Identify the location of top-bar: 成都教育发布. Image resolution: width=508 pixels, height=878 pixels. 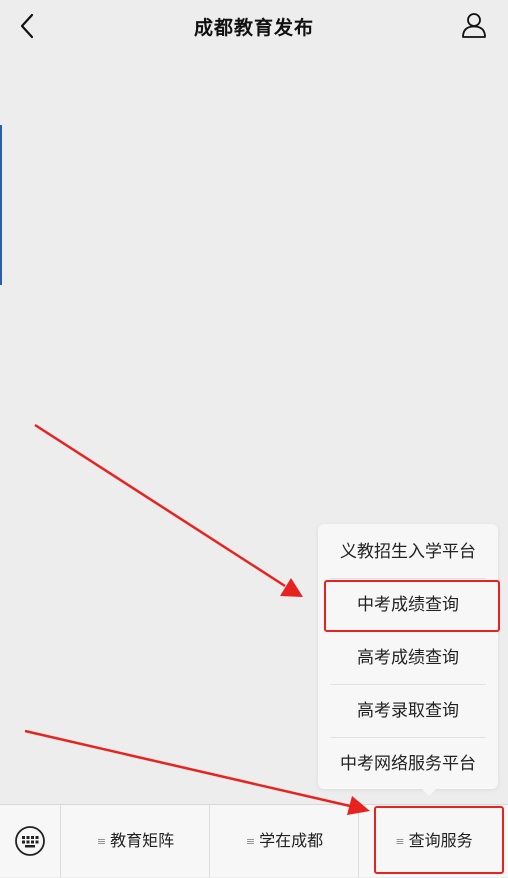
(254, 26).